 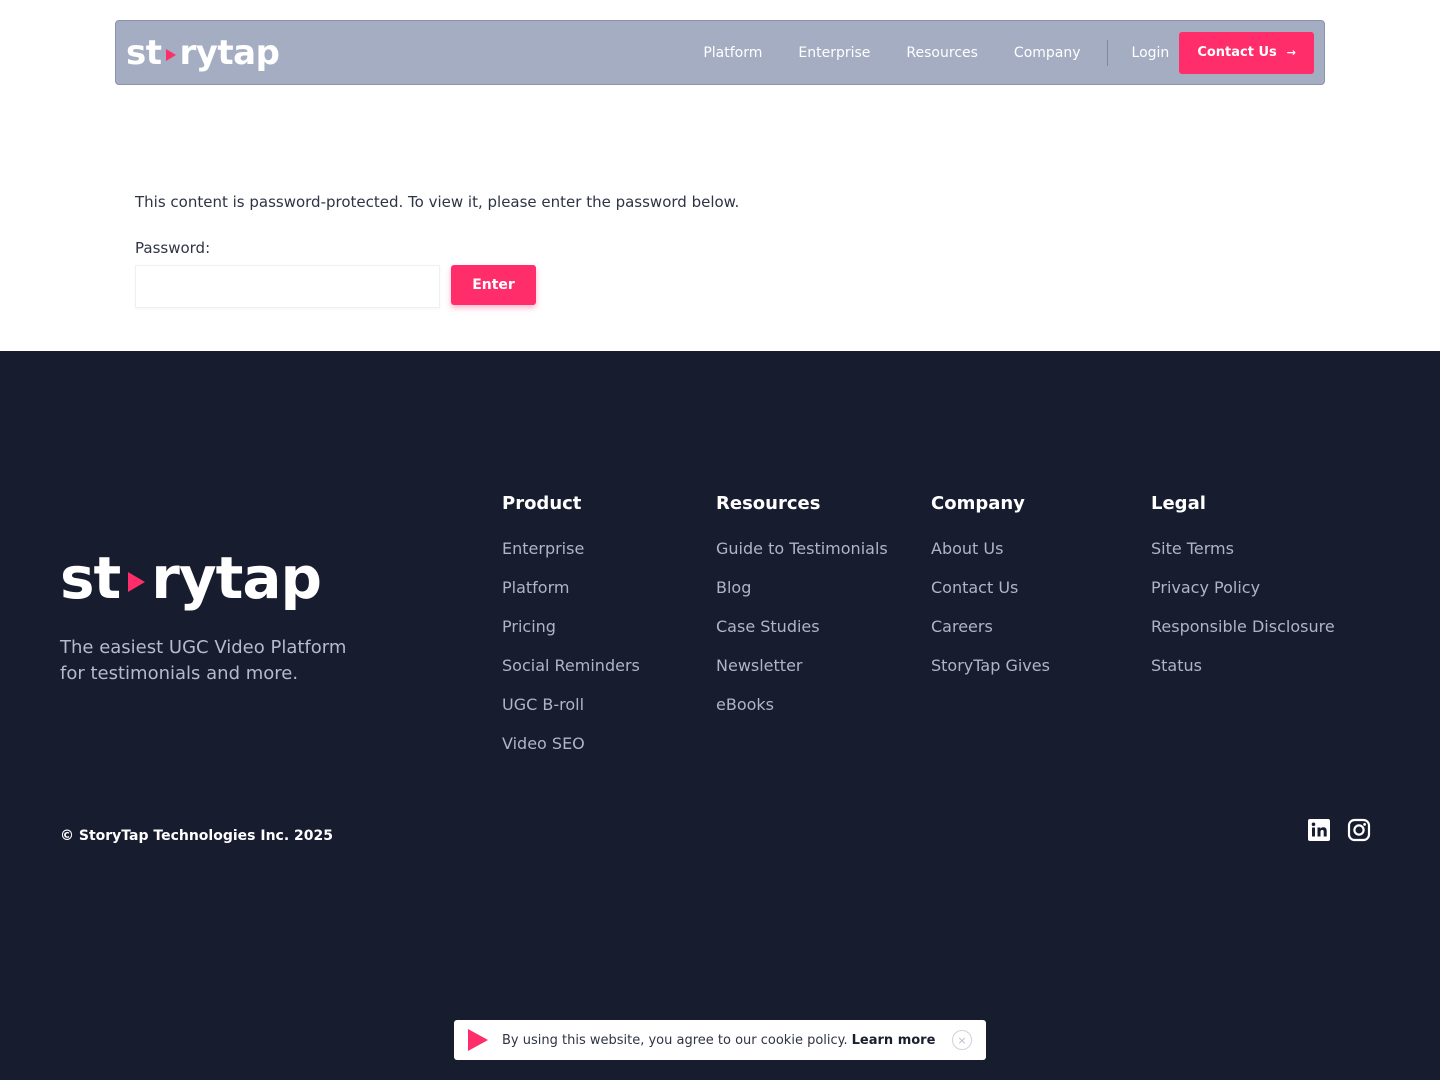 What do you see at coordinates (768, 503) in the screenshot?
I see `column-title: Resources` at bounding box center [768, 503].